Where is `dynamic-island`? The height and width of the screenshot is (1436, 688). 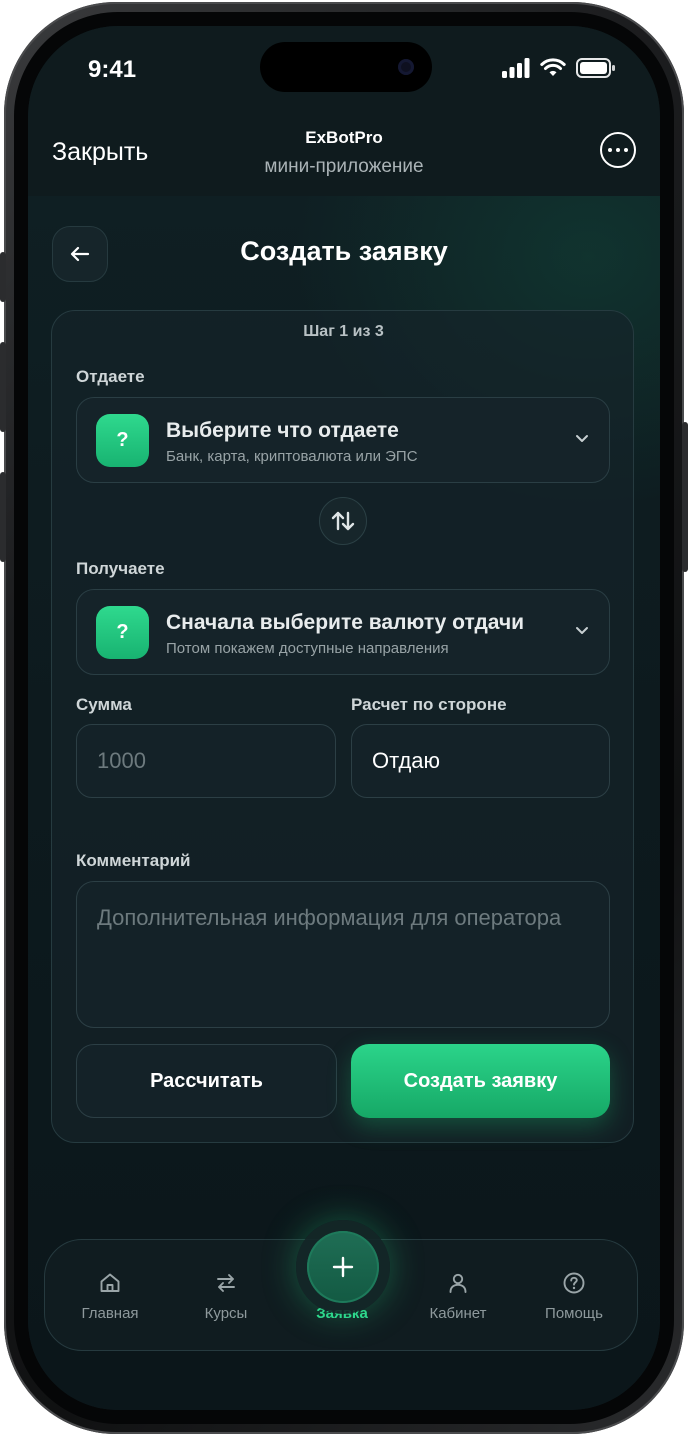
dynamic-island is located at coordinates (346, 67).